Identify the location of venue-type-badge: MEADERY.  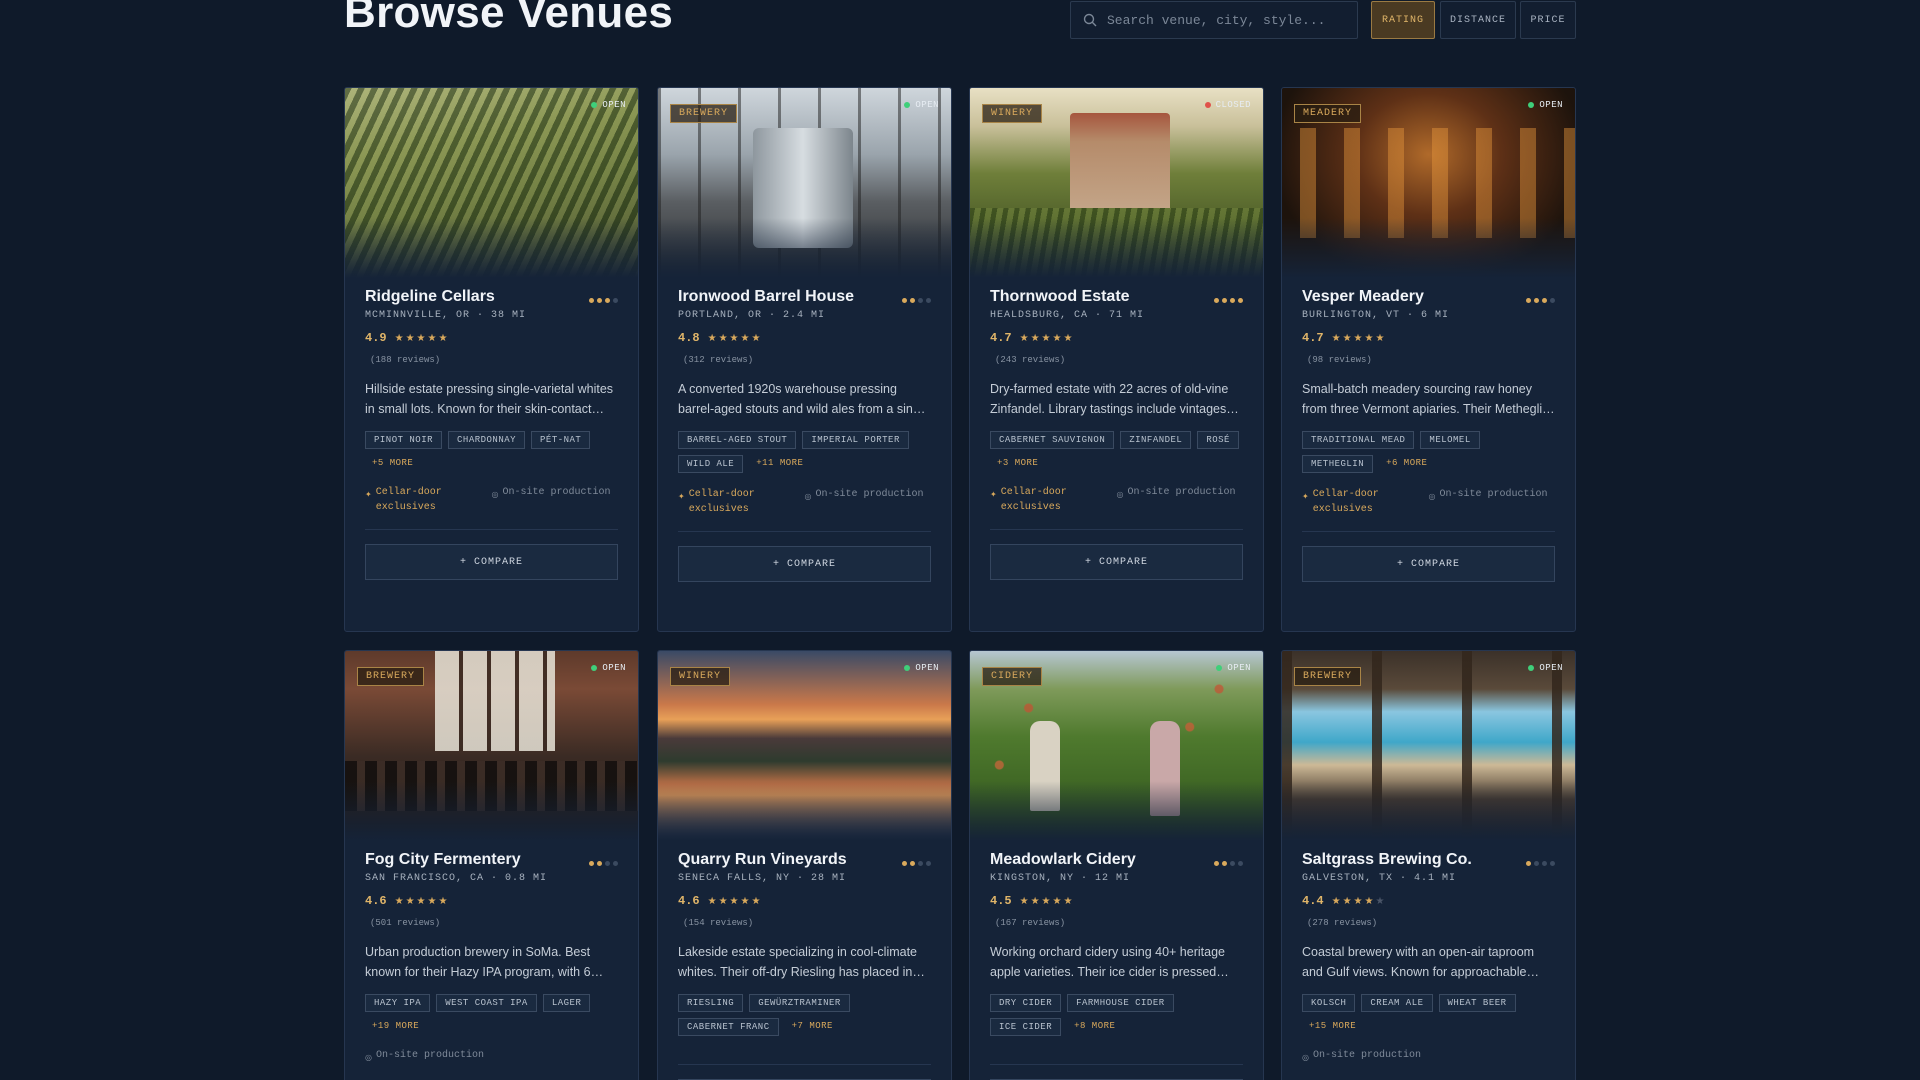
(1328, 113).